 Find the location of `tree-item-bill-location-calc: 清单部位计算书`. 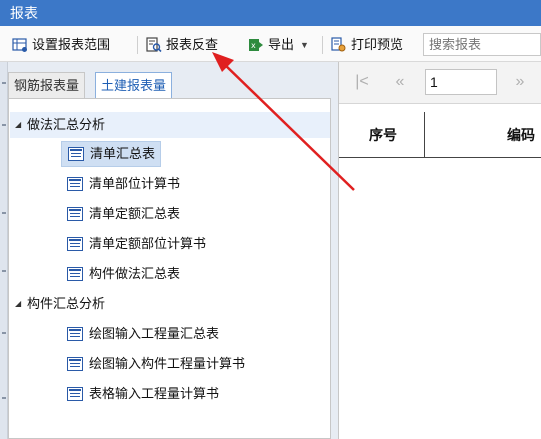

tree-item-bill-location-calc: 清单部位计算书 is located at coordinates (123, 184).